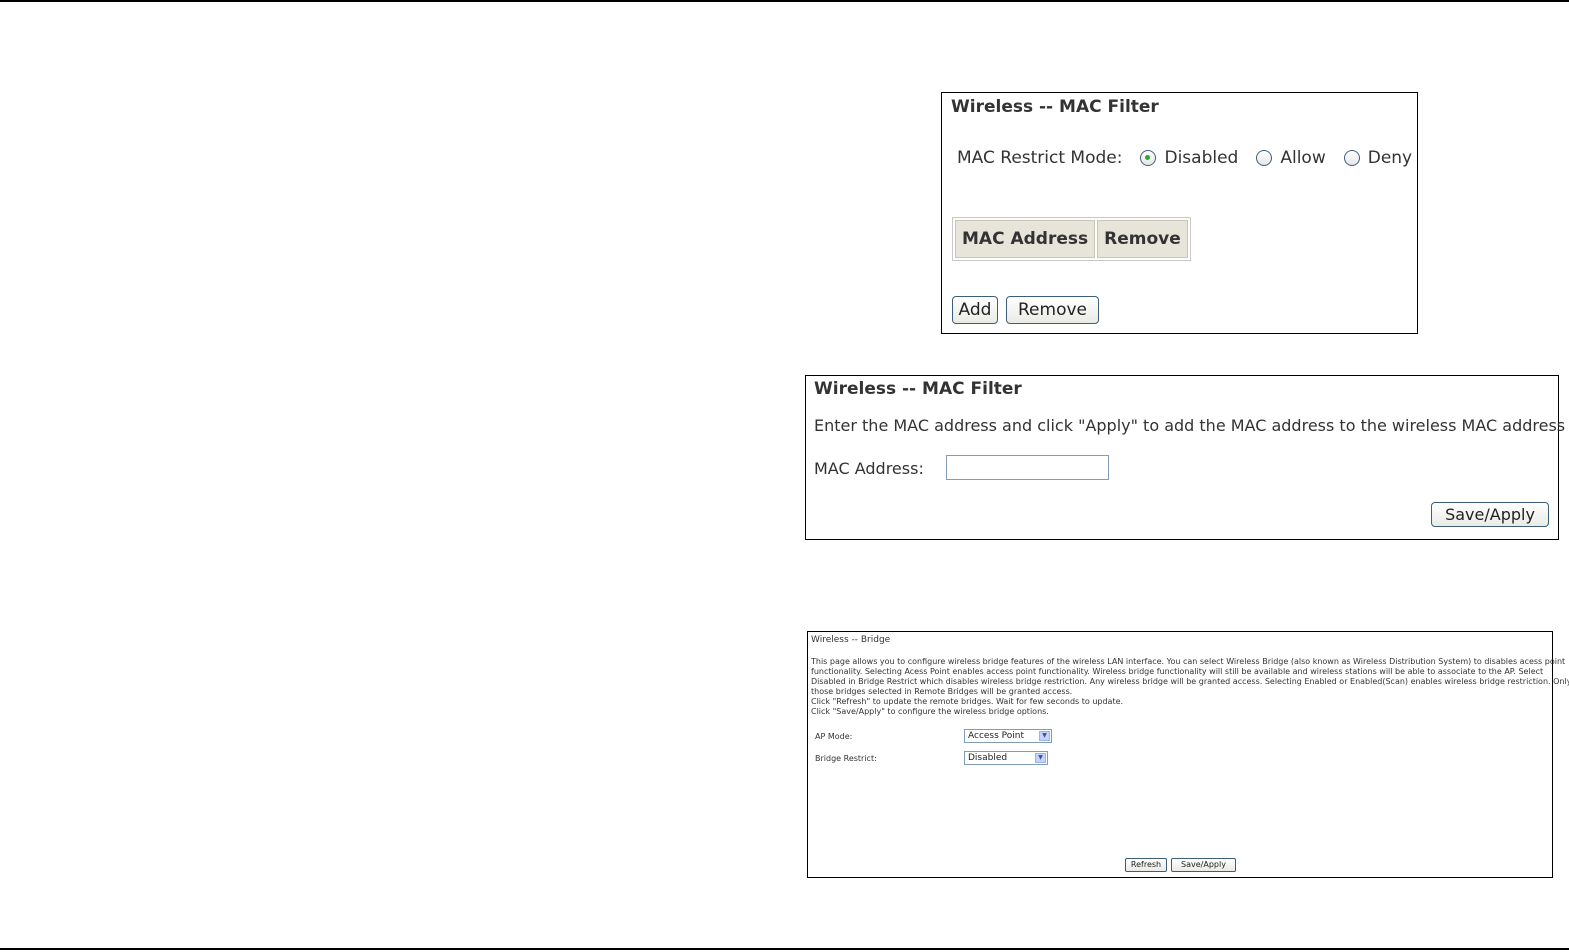  What do you see at coordinates (1303, 158) in the screenshot?
I see `radio-allow-label: Allow` at bounding box center [1303, 158].